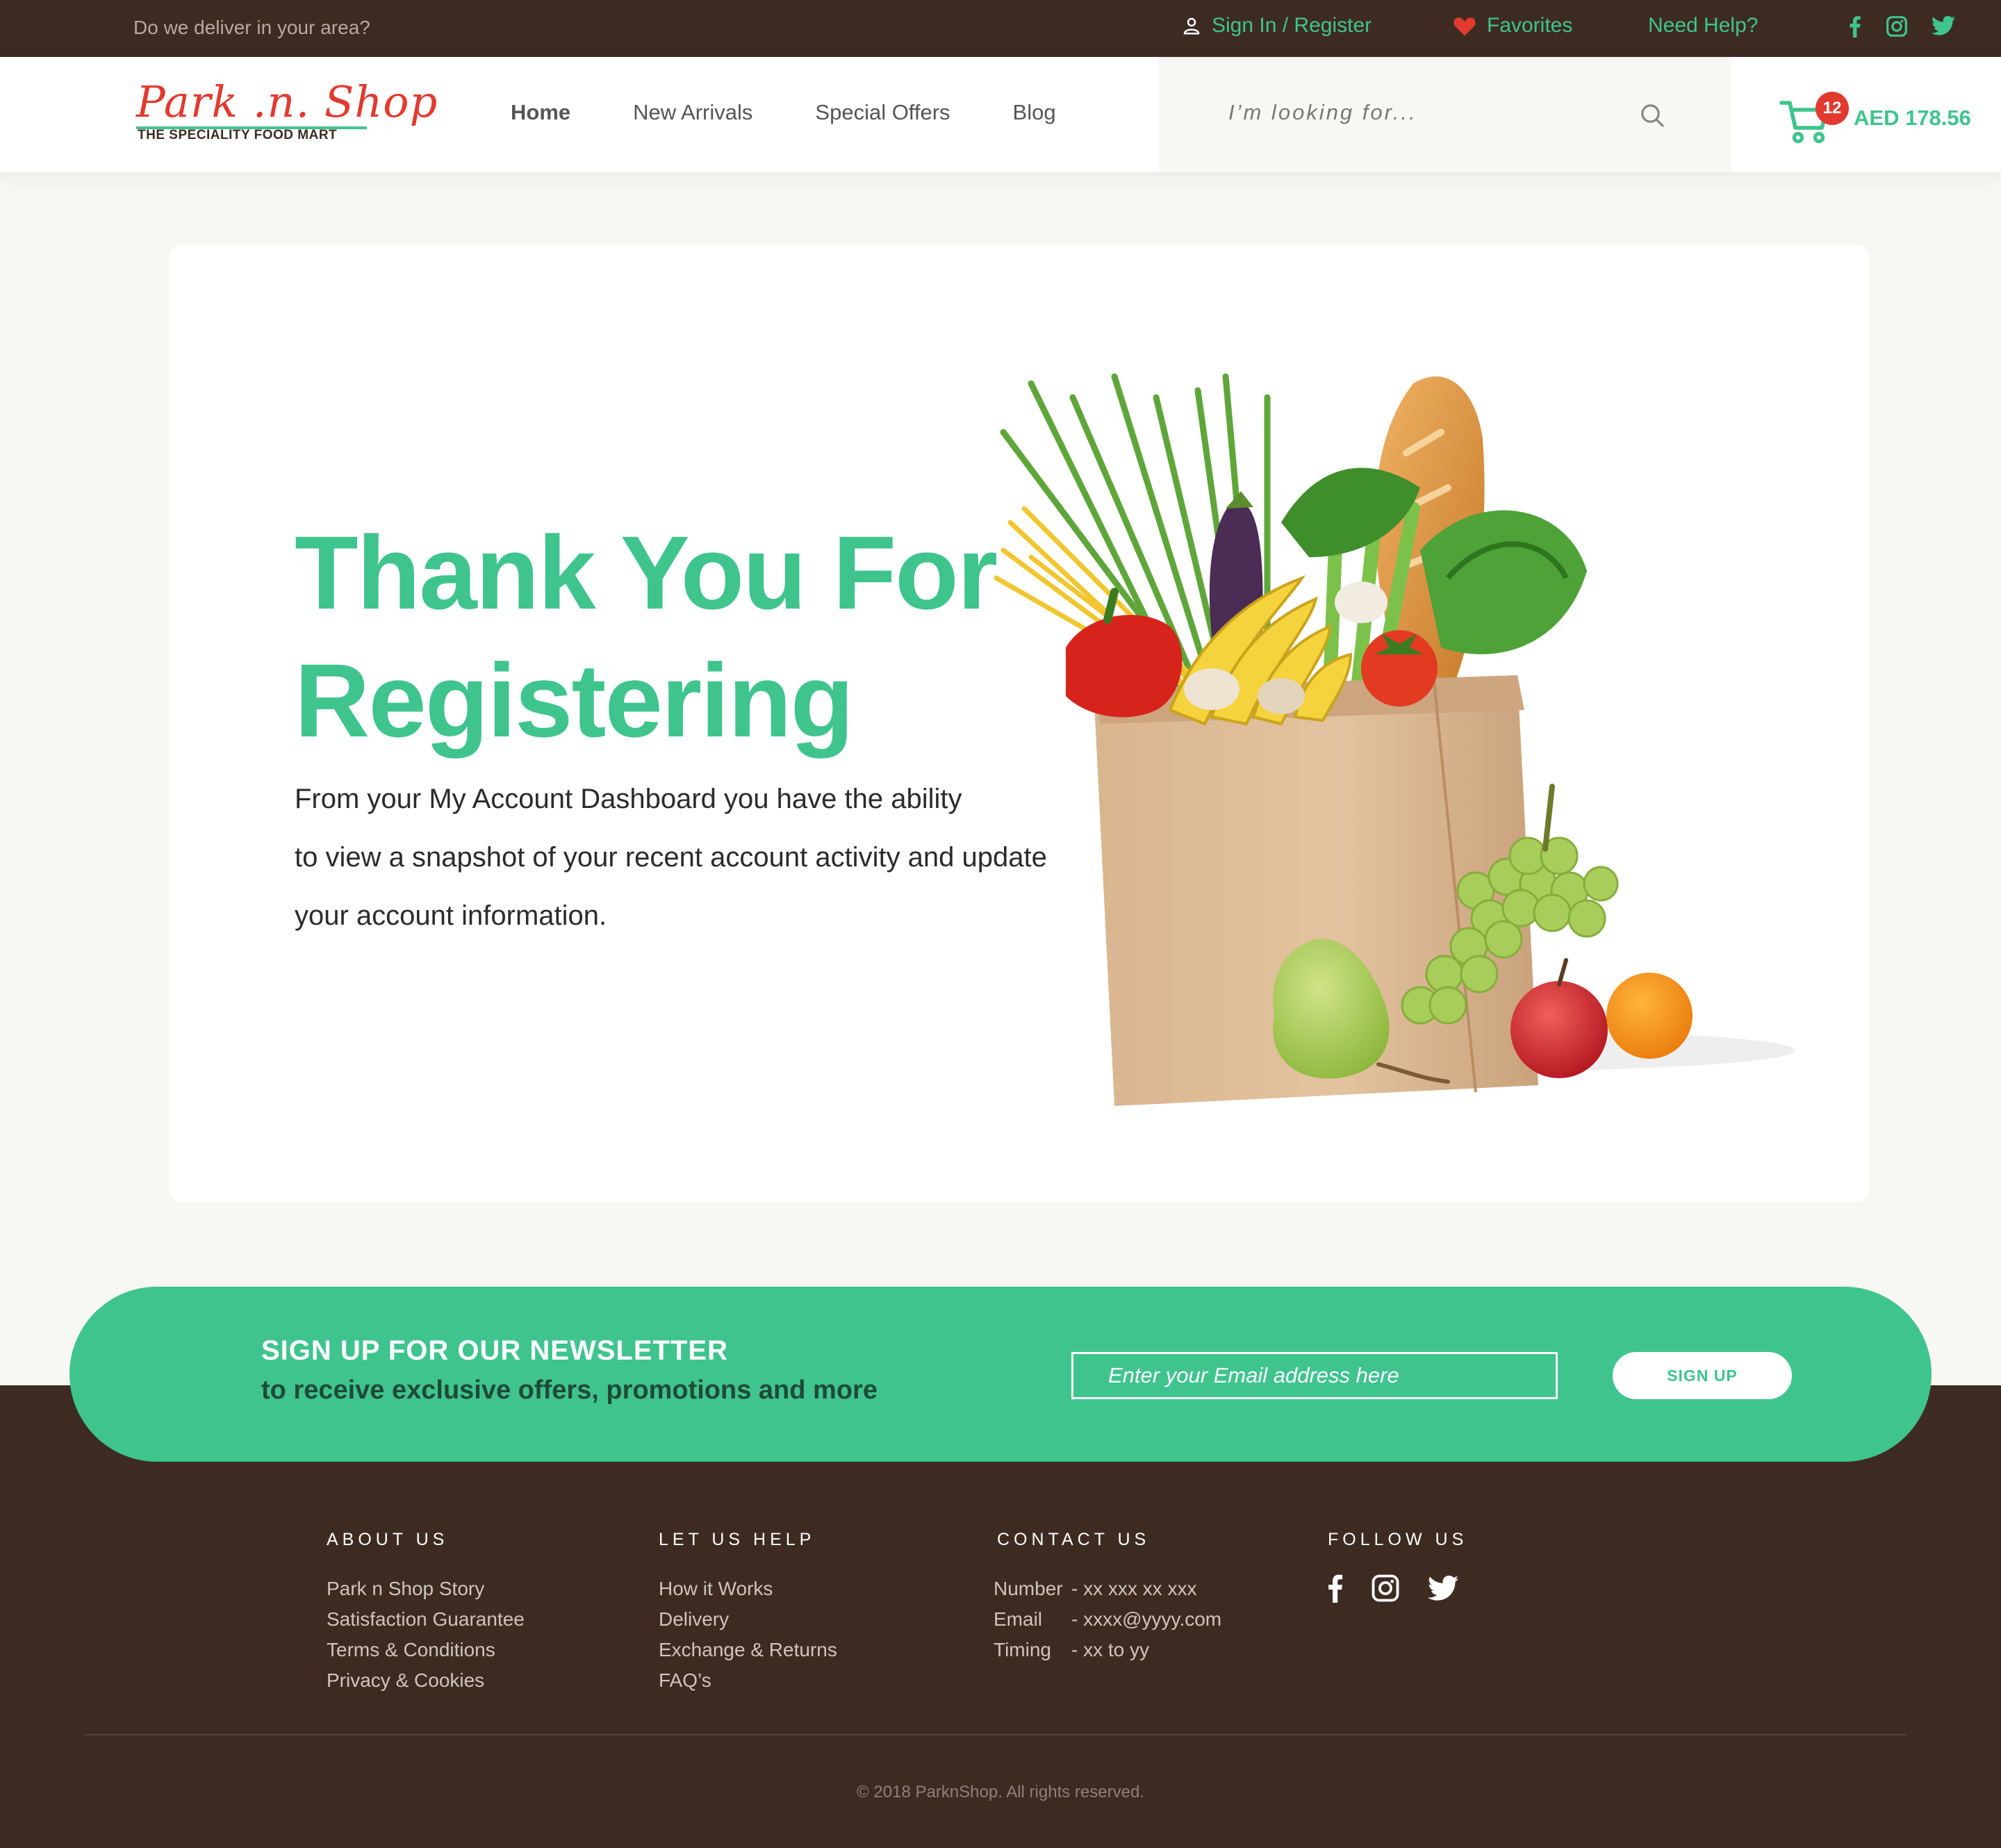  What do you see at coordinates (677, 637) in the screenshot?
I see `page-title: Thank You For Registering` at bounding box center [677, 637].